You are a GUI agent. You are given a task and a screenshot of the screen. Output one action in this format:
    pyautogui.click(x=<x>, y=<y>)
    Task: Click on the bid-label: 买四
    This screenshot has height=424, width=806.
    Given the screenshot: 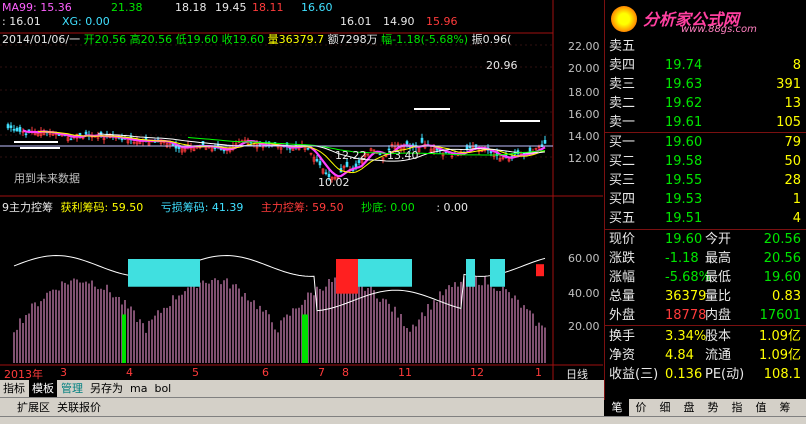 What is the action you would take?
    pyautogui.click(x=622, y=199)
    